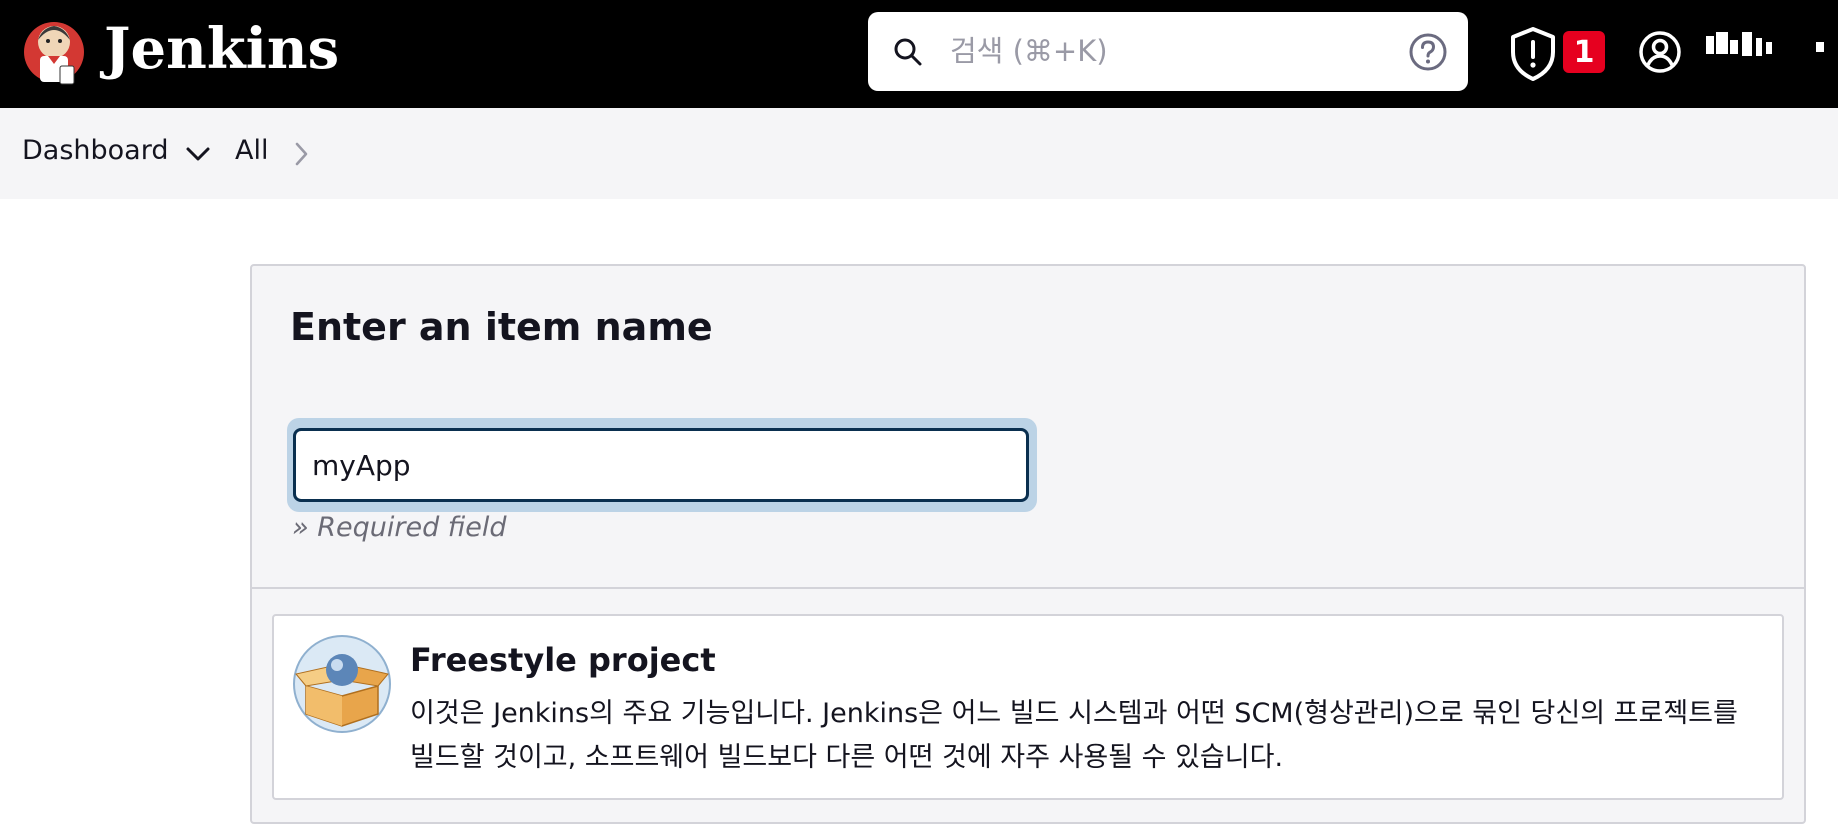 Image resolution: width=1838 pixels, height=824 pixels. Describe the element at coordinates (1028, 588) in the screenshot. I see `section-divider` at that location.